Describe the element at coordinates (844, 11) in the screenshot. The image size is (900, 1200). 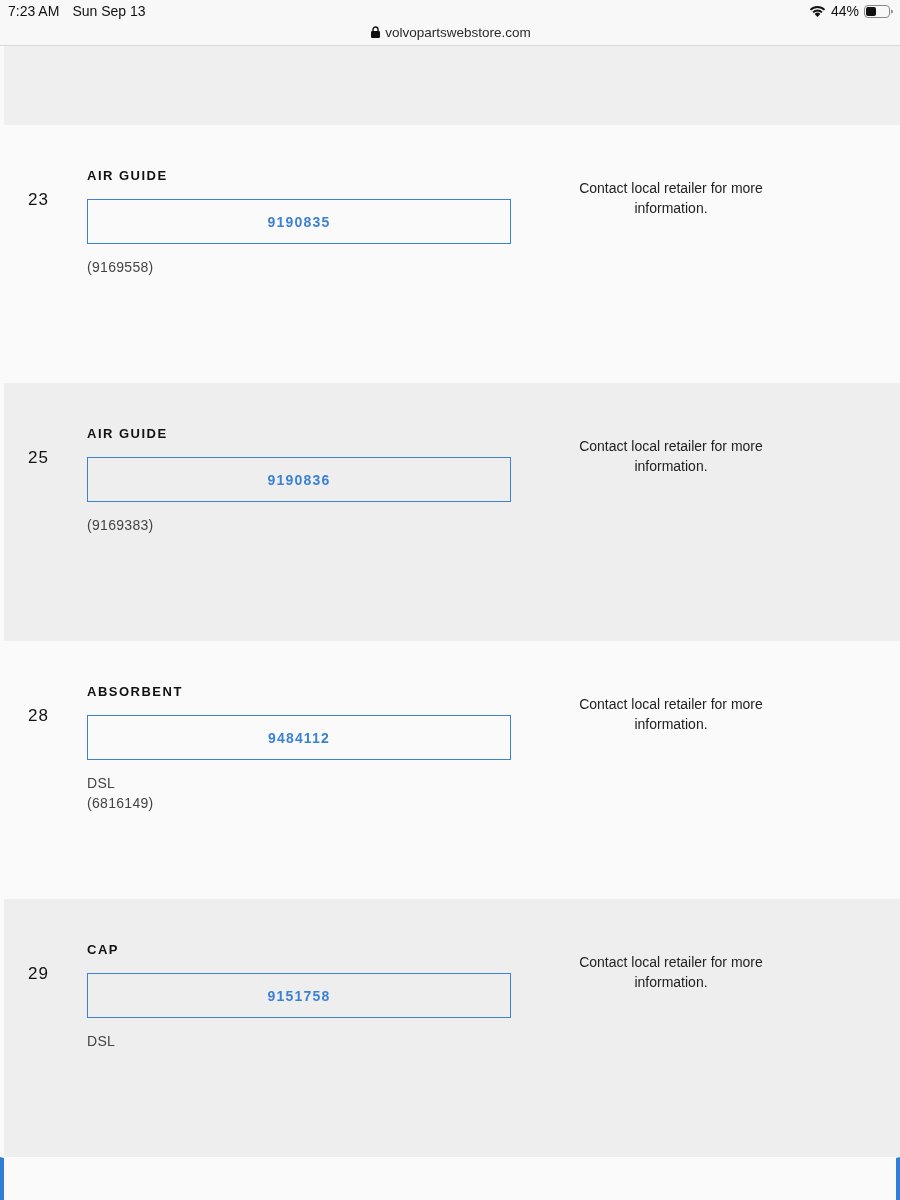
I see `battery-percentage: 44%` at that location.